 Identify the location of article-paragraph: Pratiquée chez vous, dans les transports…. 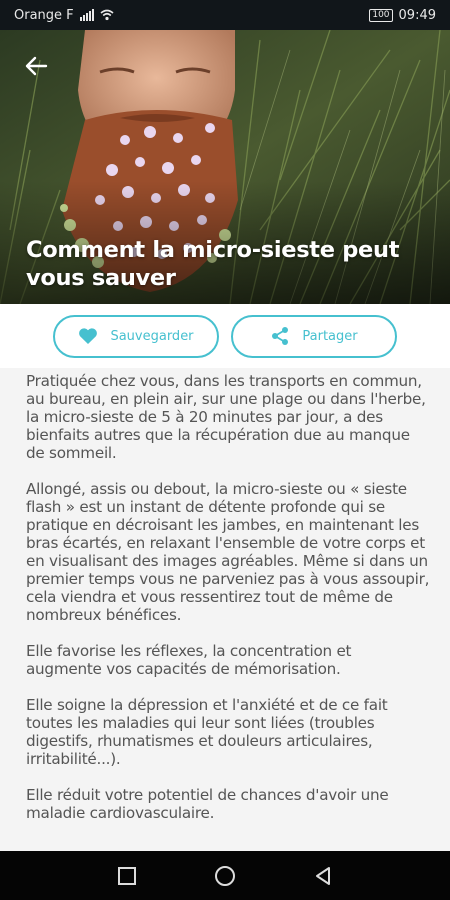
(226, 417).